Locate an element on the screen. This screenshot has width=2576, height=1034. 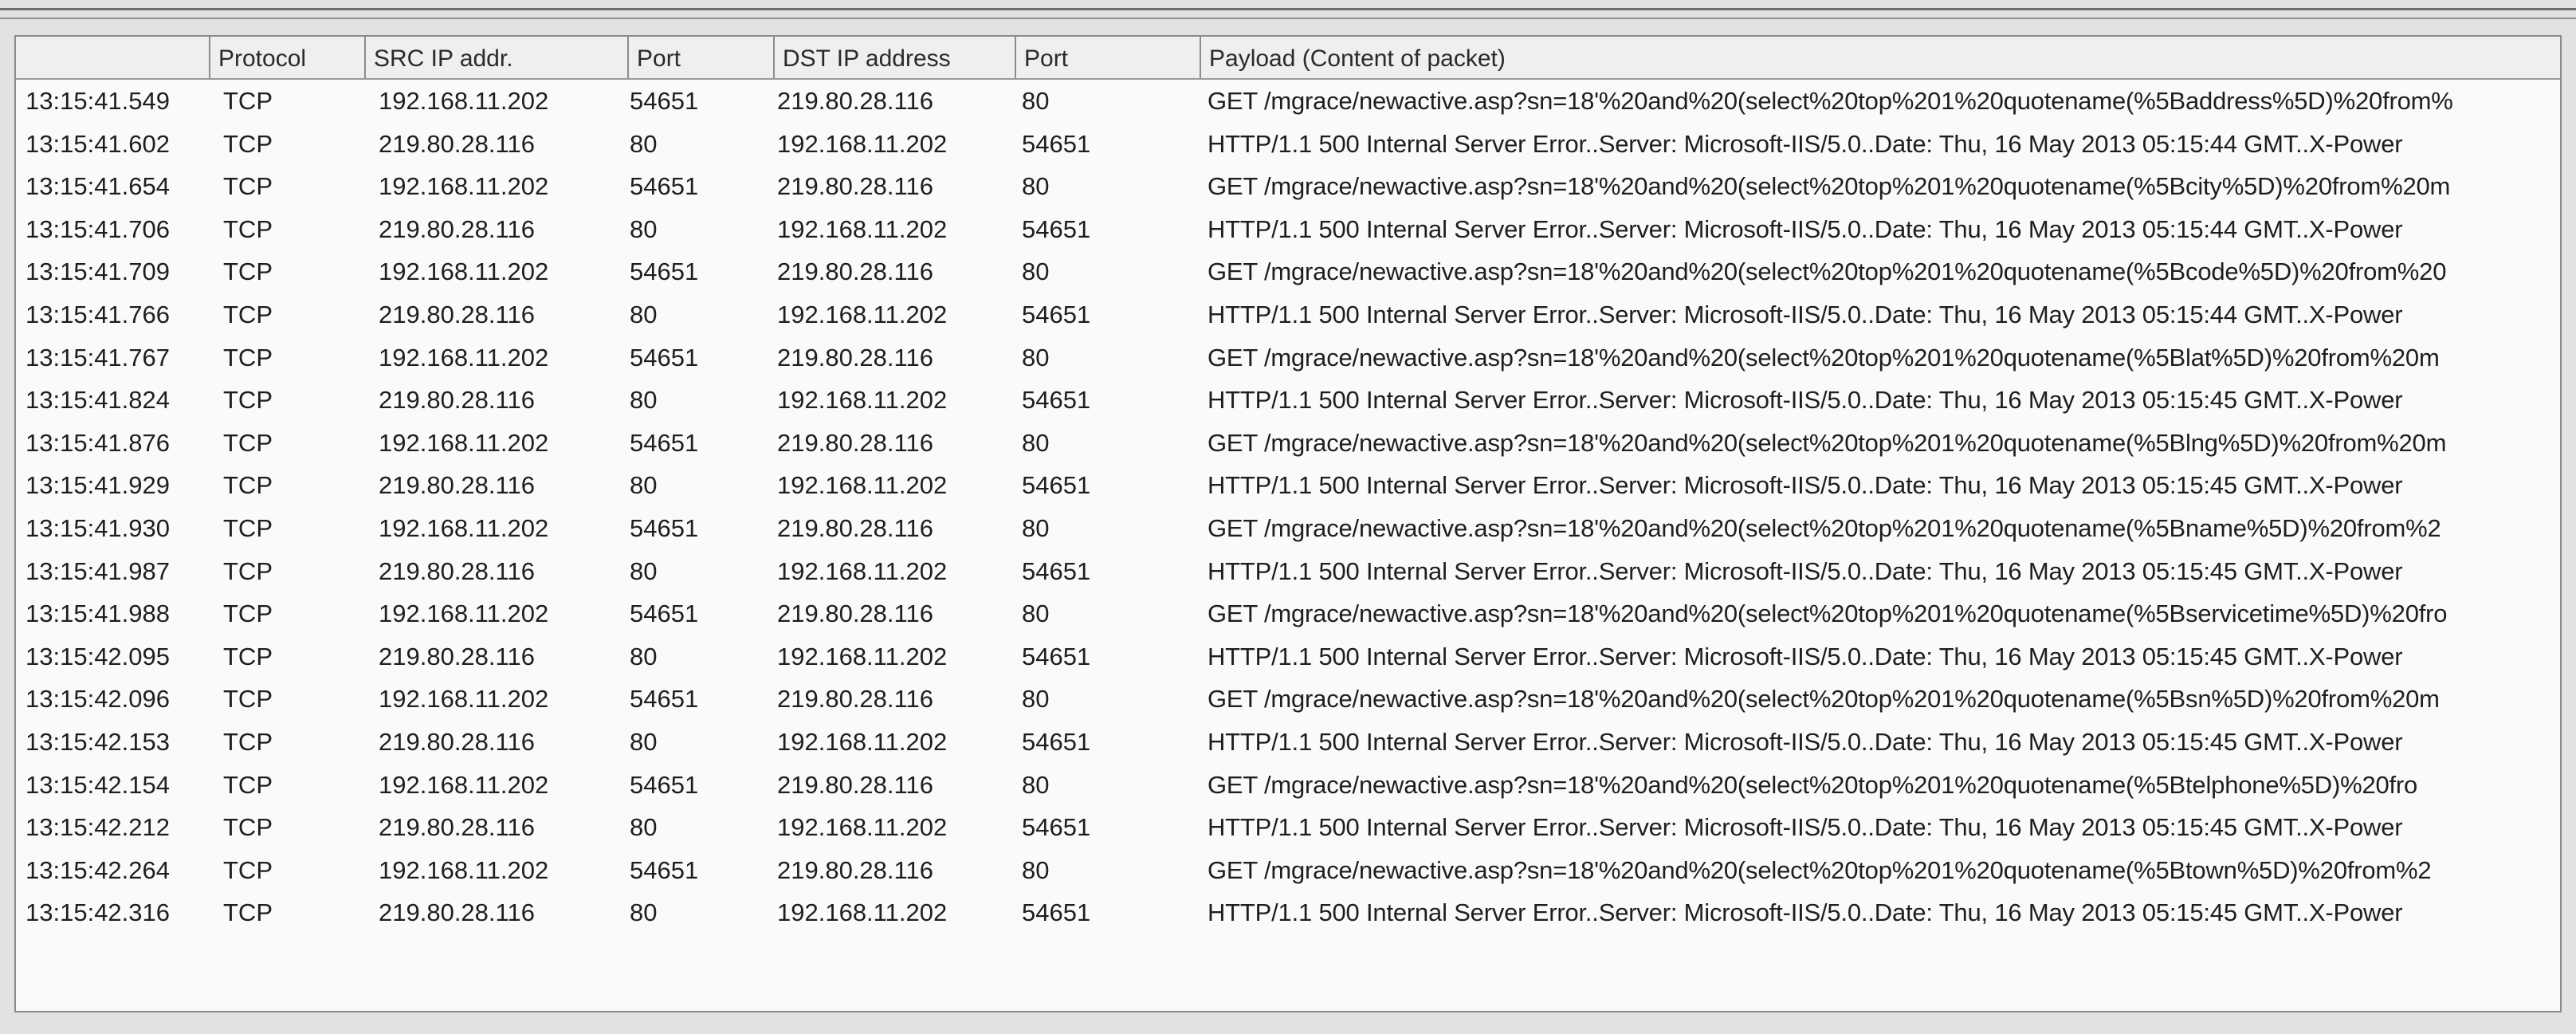
cell-time: 13:15:41.709 is located at coordinates (98, 272).